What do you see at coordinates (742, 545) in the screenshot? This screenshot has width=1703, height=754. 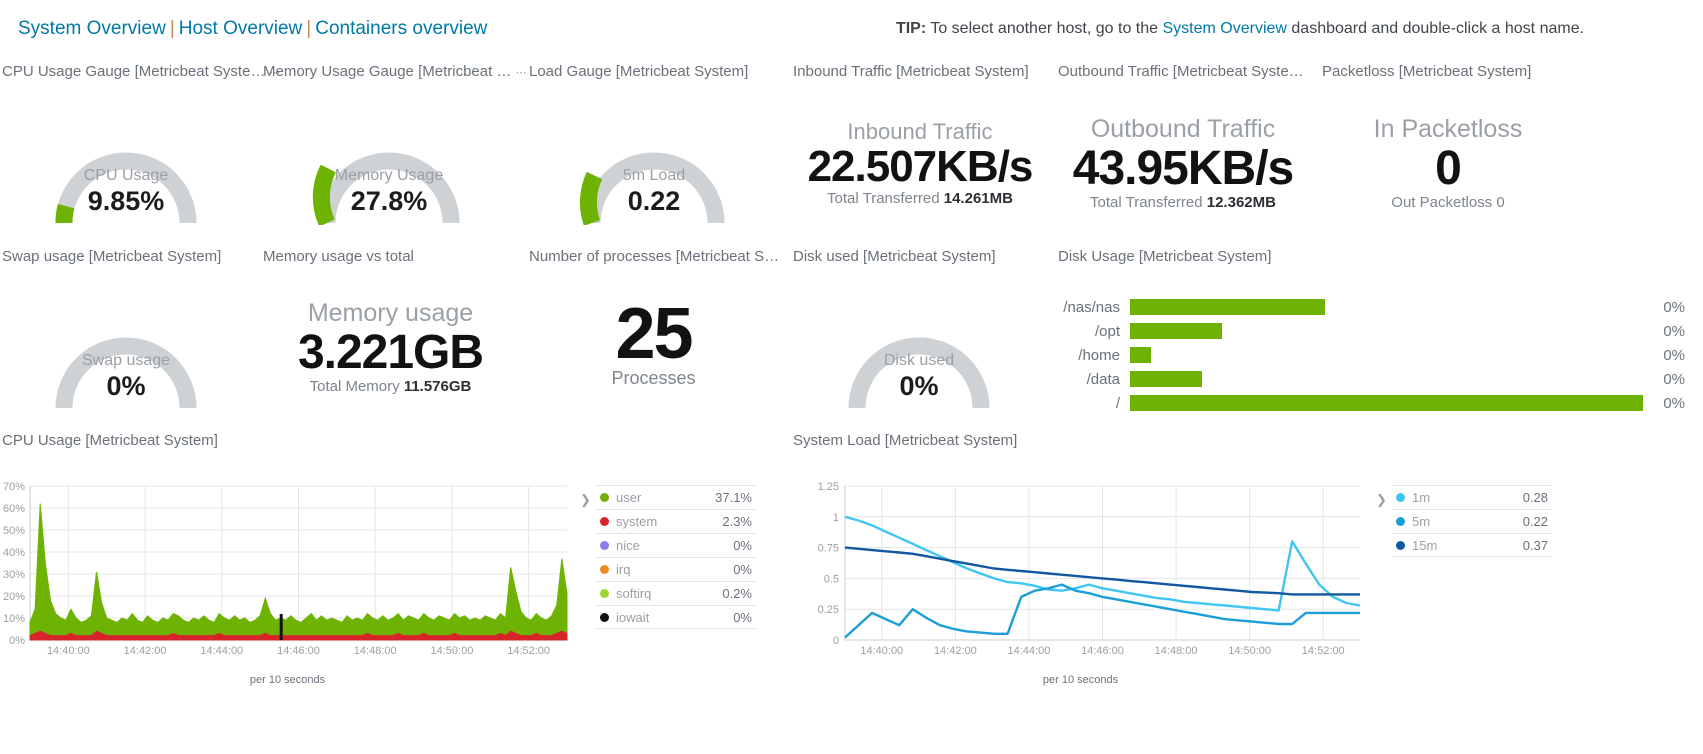 I see `legend-series-value: 0%` at bounding box center [742, 545].